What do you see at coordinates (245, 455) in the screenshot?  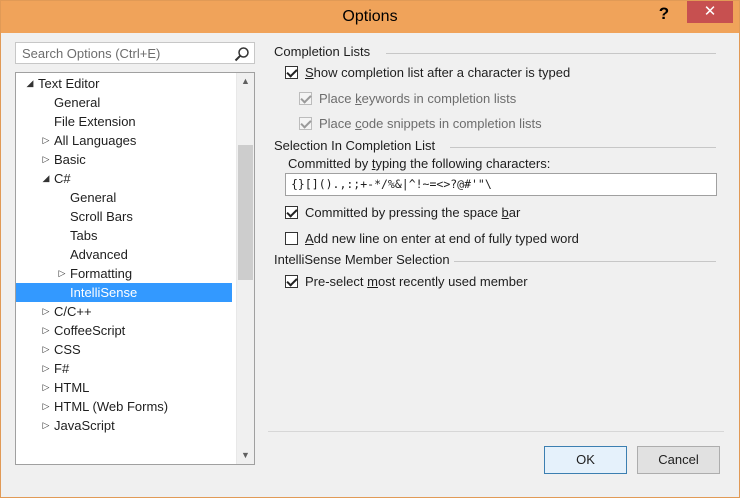 I see `scroll-down-icon: ▼` at bounding box center [245, 455].